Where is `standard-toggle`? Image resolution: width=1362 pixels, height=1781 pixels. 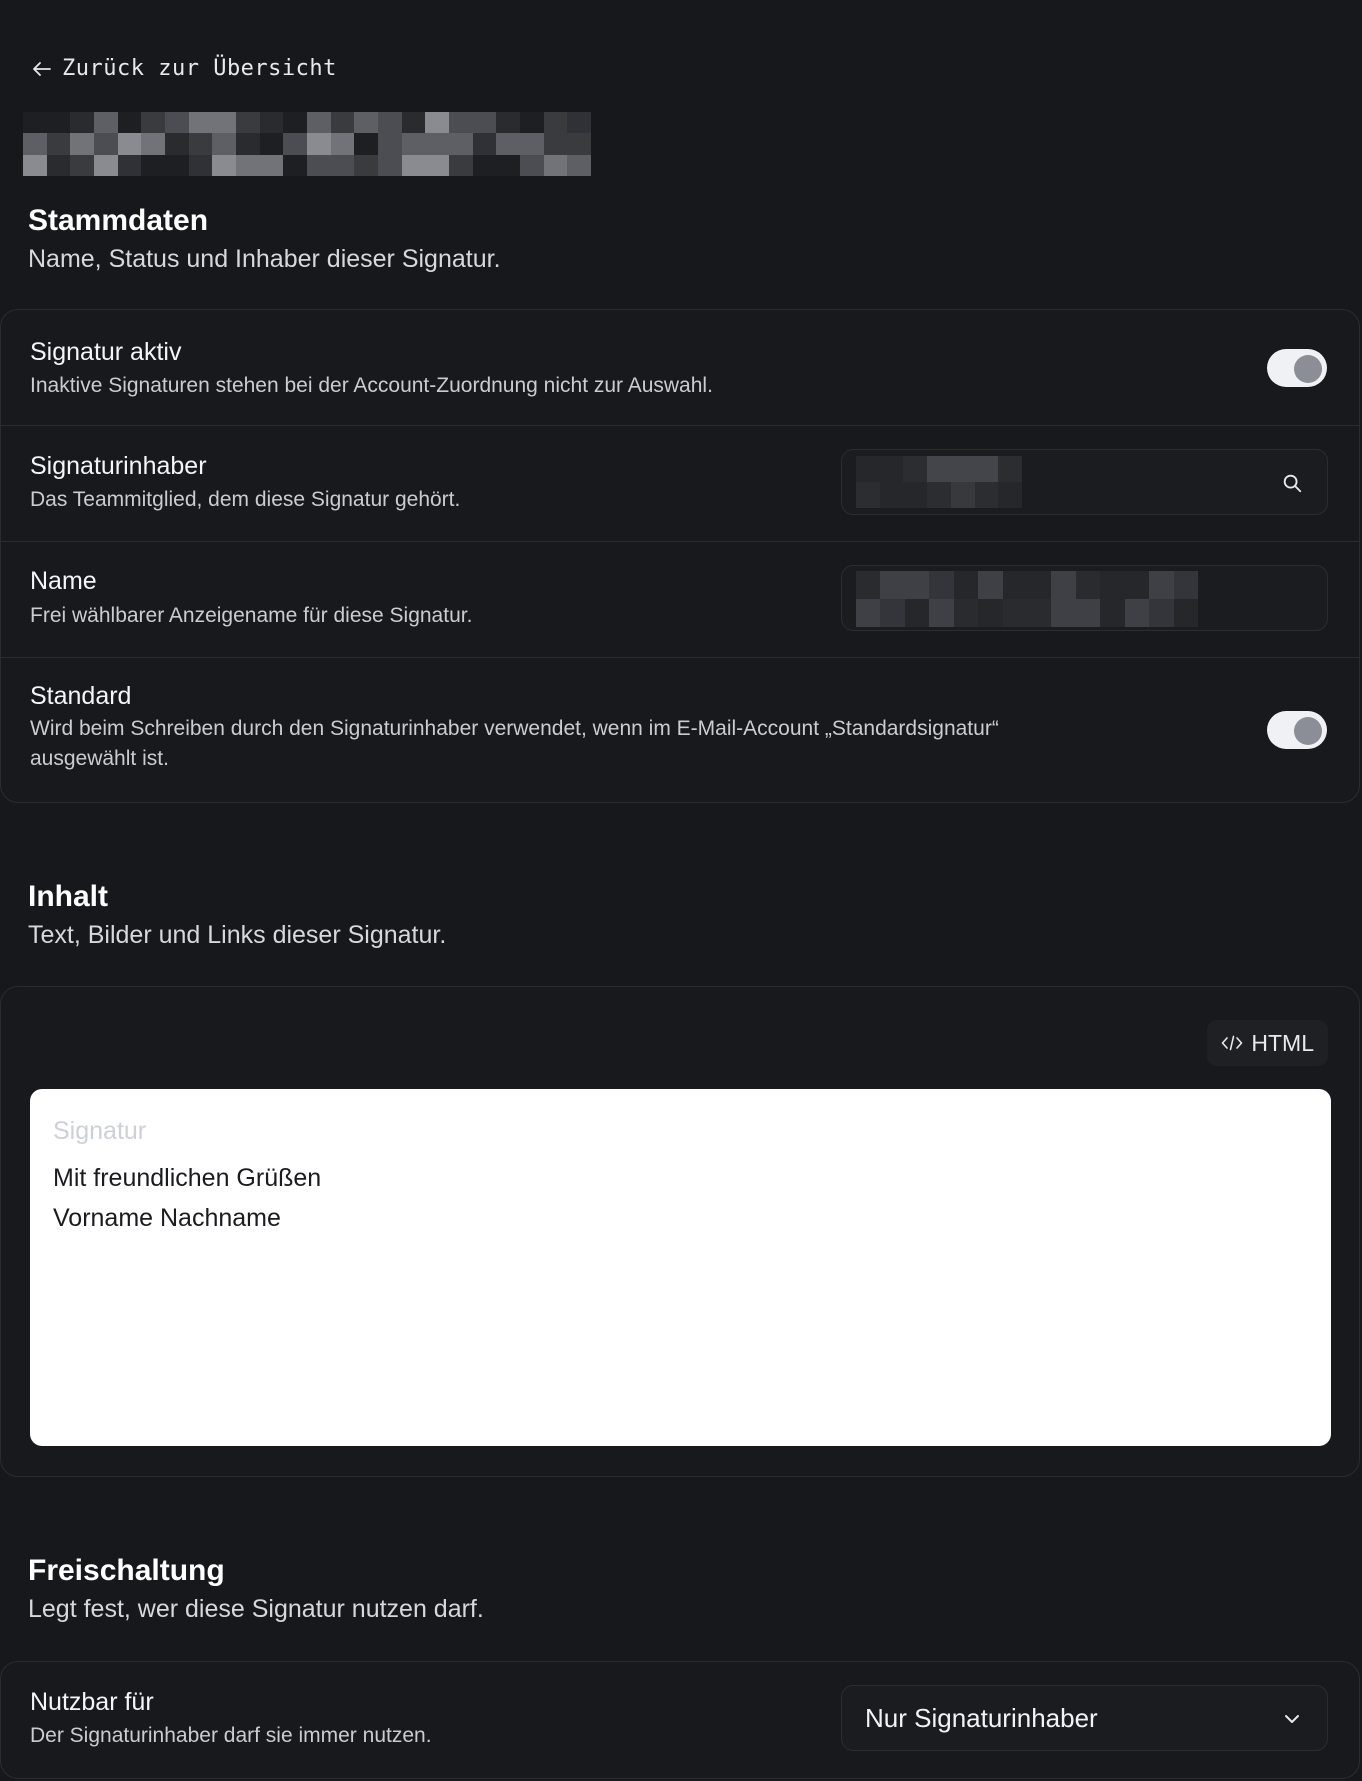 standard-toggle is located at coordinates (1297, 730).